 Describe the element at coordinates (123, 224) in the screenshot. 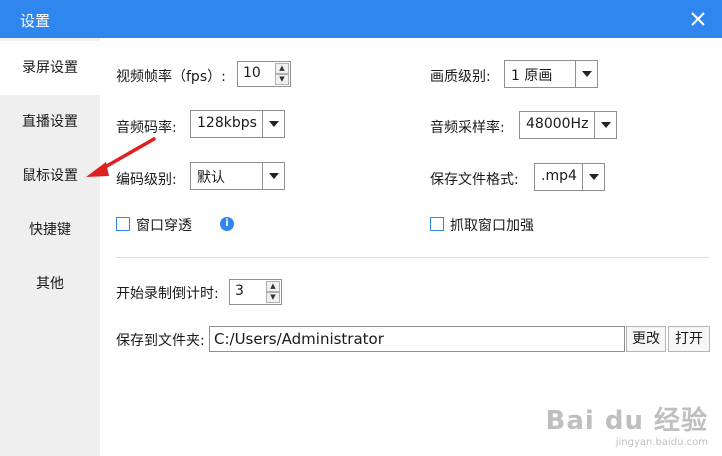

I see `window-through-checkbox` at that location.